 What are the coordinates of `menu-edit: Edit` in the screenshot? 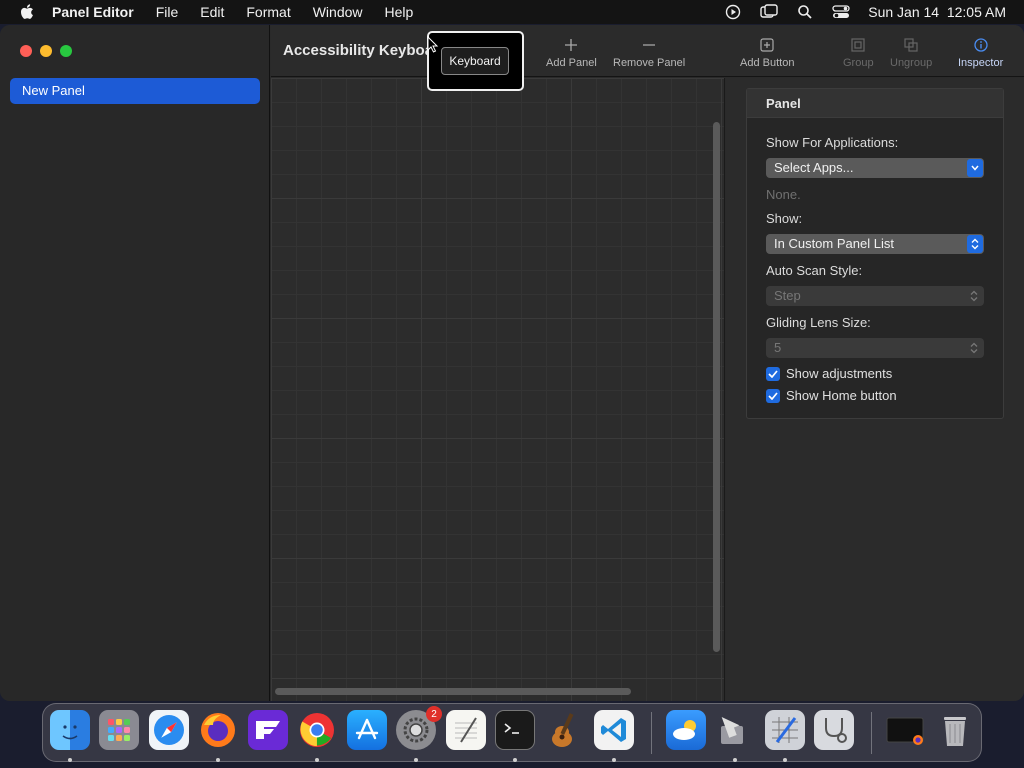 It's located at (212, 12).